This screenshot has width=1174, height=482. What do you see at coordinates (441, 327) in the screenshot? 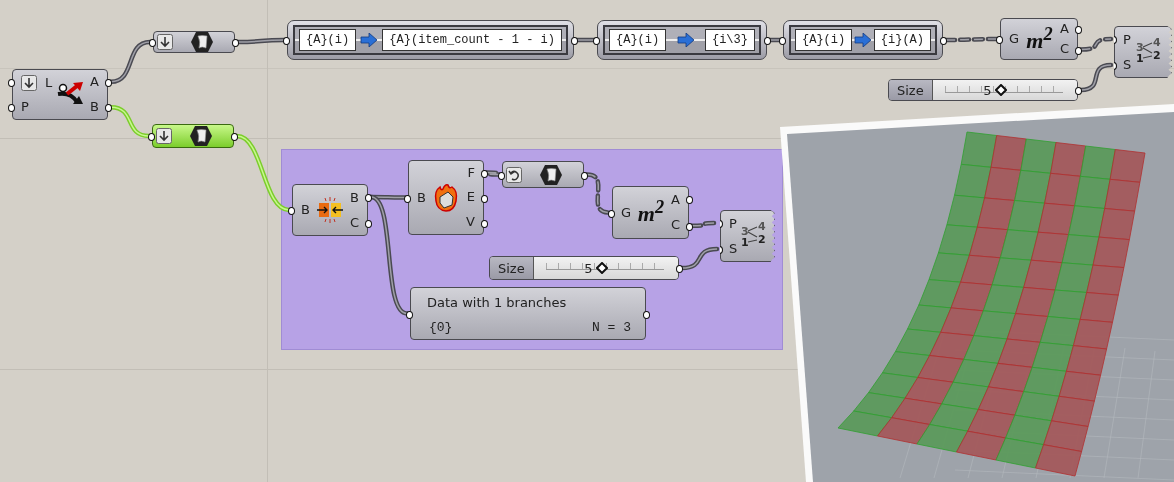
I see `branch-path: {0}` at bounding box center [441, 327].